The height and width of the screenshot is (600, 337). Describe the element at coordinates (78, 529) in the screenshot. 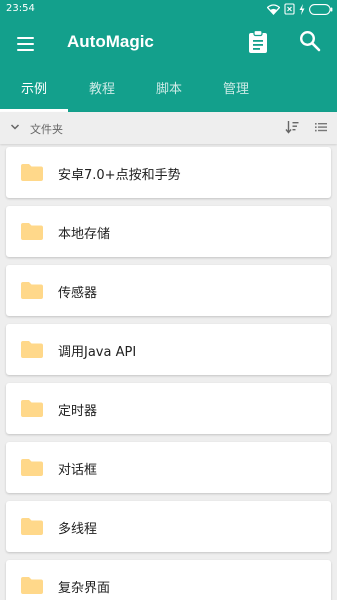

I see `folder-name: 多线程` at that location.